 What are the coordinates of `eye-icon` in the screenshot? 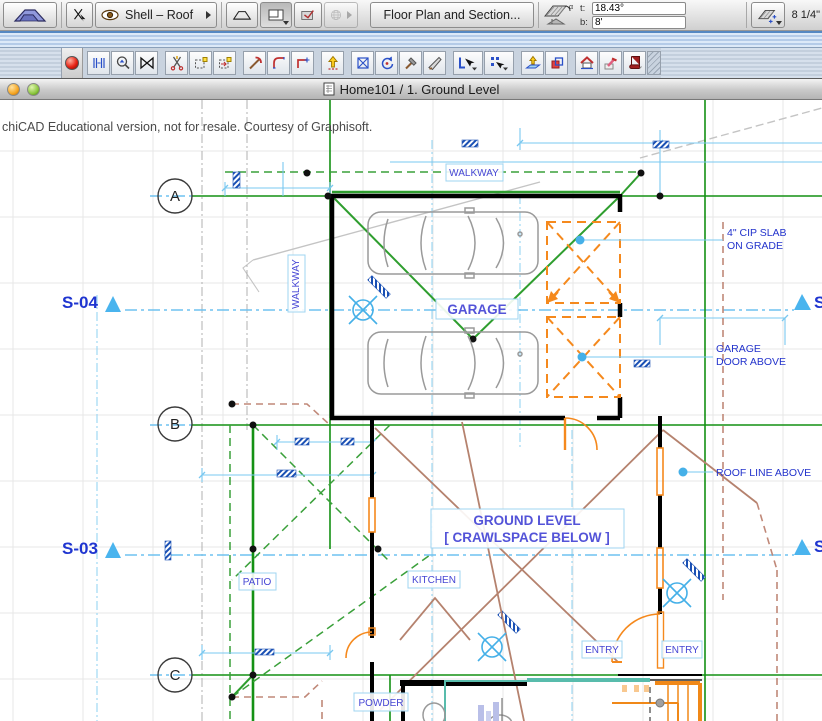 It's located at (110, 15).